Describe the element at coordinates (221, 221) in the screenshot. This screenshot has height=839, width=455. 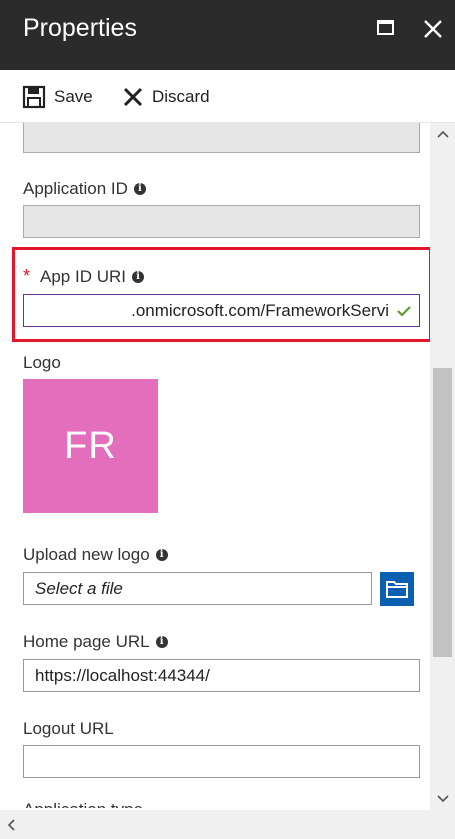
I see `application-id-field` at that location.